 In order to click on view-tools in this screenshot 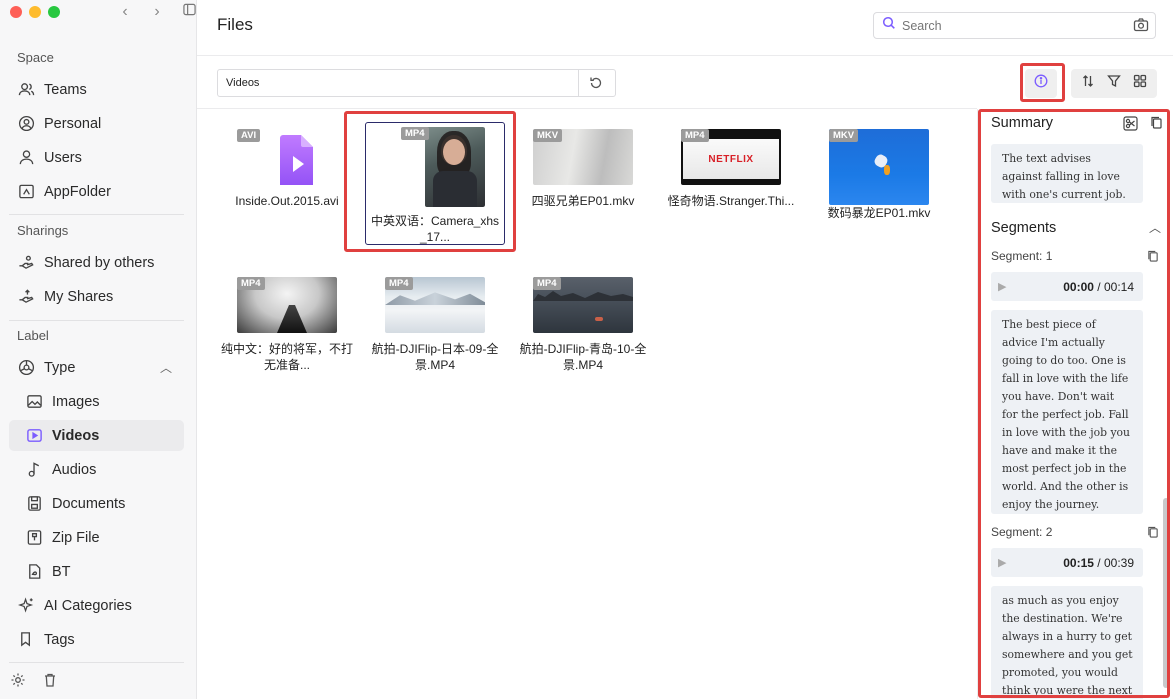, I will do `click(1114, 83)`.